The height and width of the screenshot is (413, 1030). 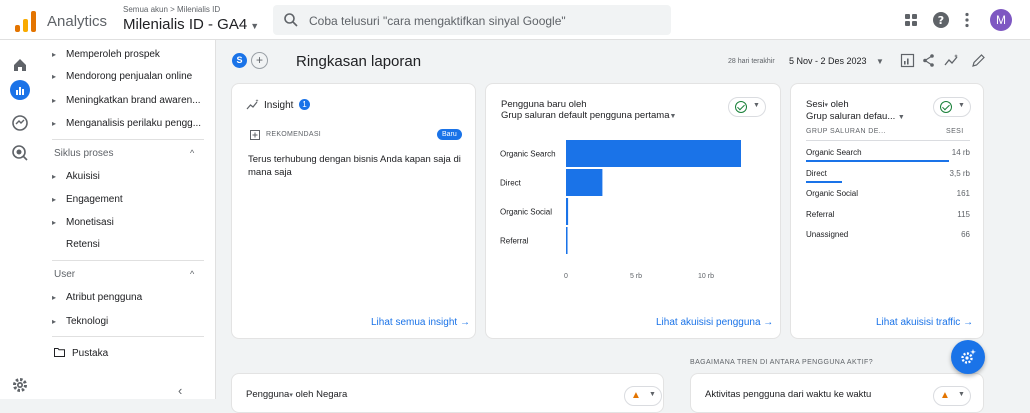 I want to click on collapse-sidebar-button: ‹, so click(x=180, y=390).